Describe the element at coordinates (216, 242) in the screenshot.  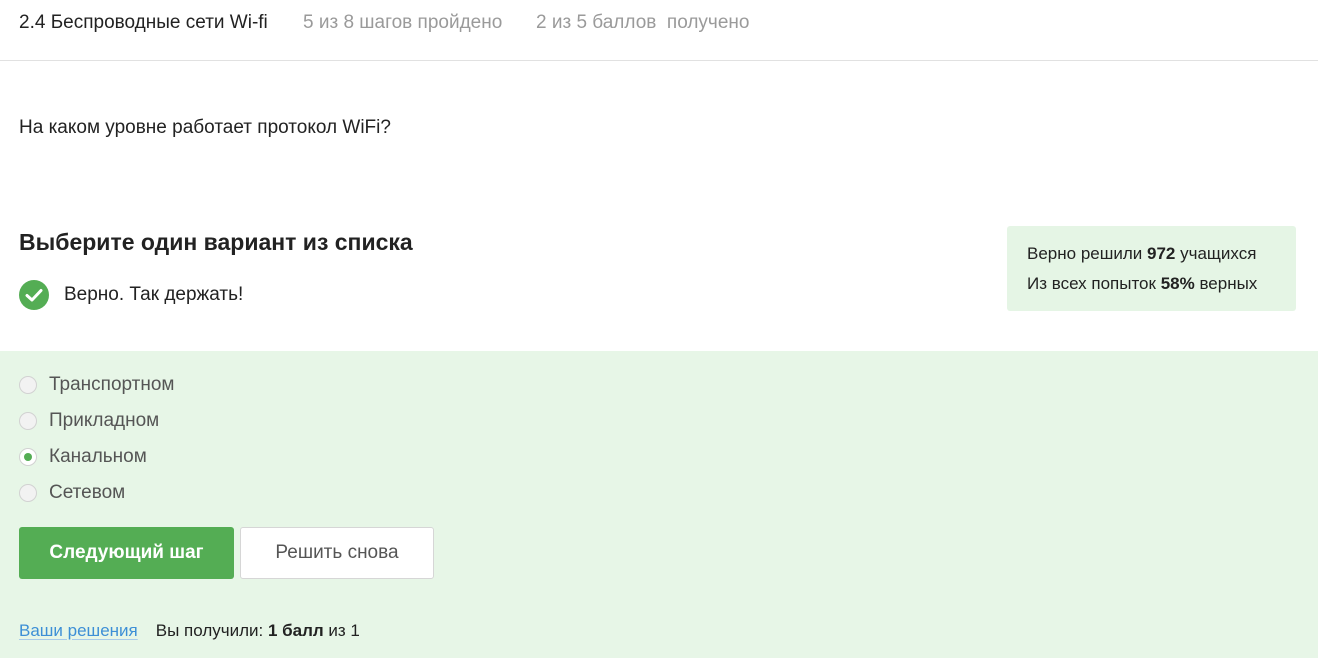
I see `quiz-heading: Выберите один вариант из списка` at that location.